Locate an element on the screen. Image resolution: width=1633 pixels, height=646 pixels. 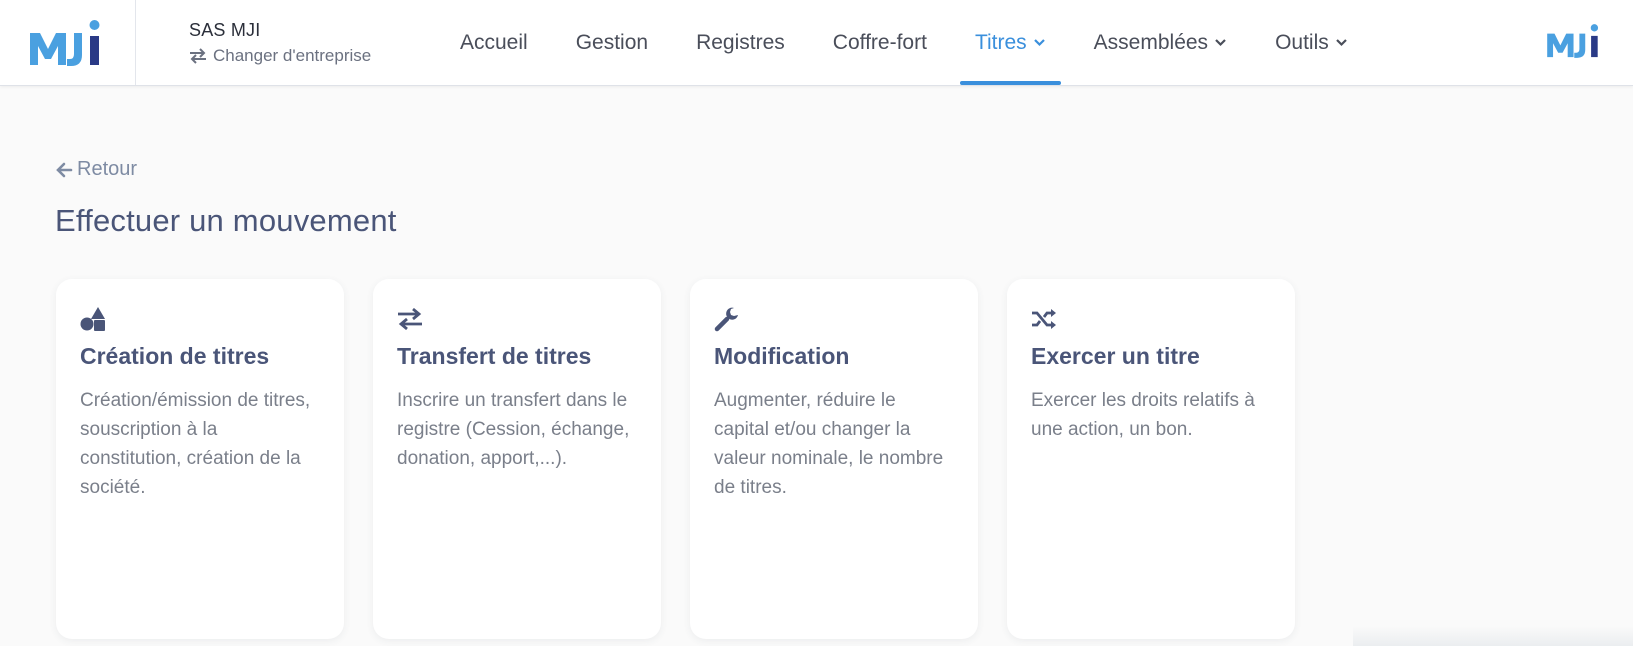
back-label: Retour is located at coordinates (107, 169).